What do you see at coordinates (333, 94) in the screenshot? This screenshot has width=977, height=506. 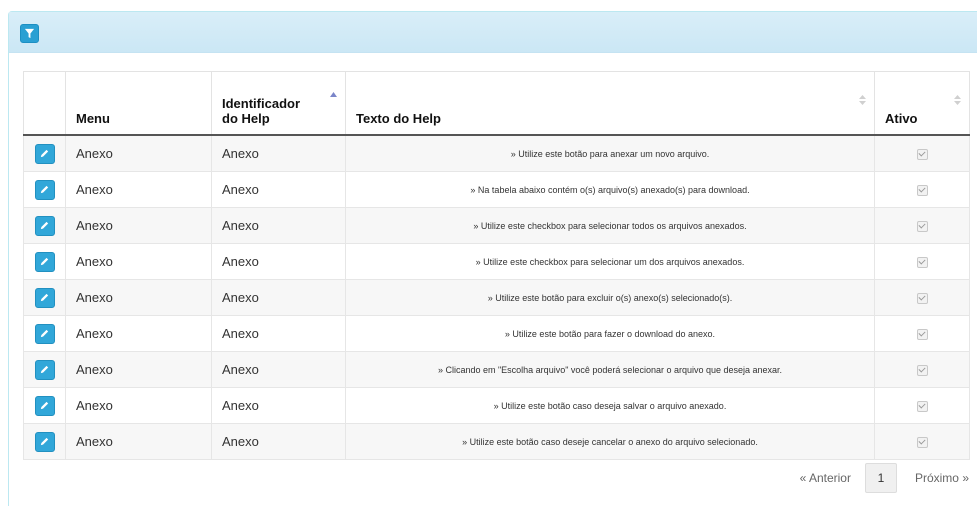 I see `sort-ascending-icon` at bounding box center [333, 94].